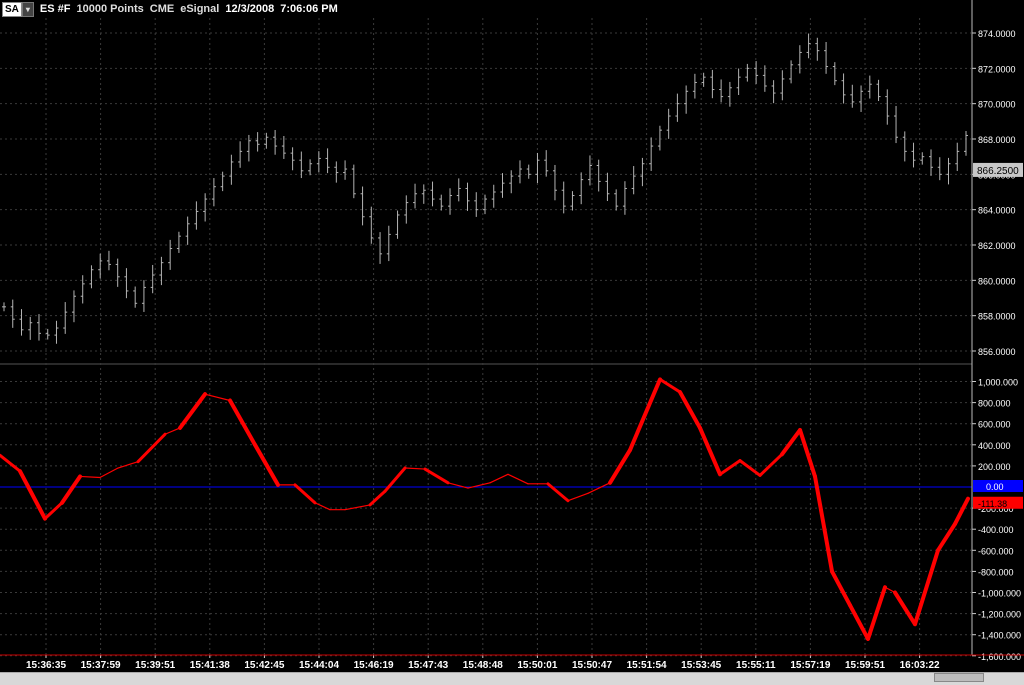 The image size is (1024, 685). I want to click on symbol-dropdown-icon: ▾, so click(27, 9).